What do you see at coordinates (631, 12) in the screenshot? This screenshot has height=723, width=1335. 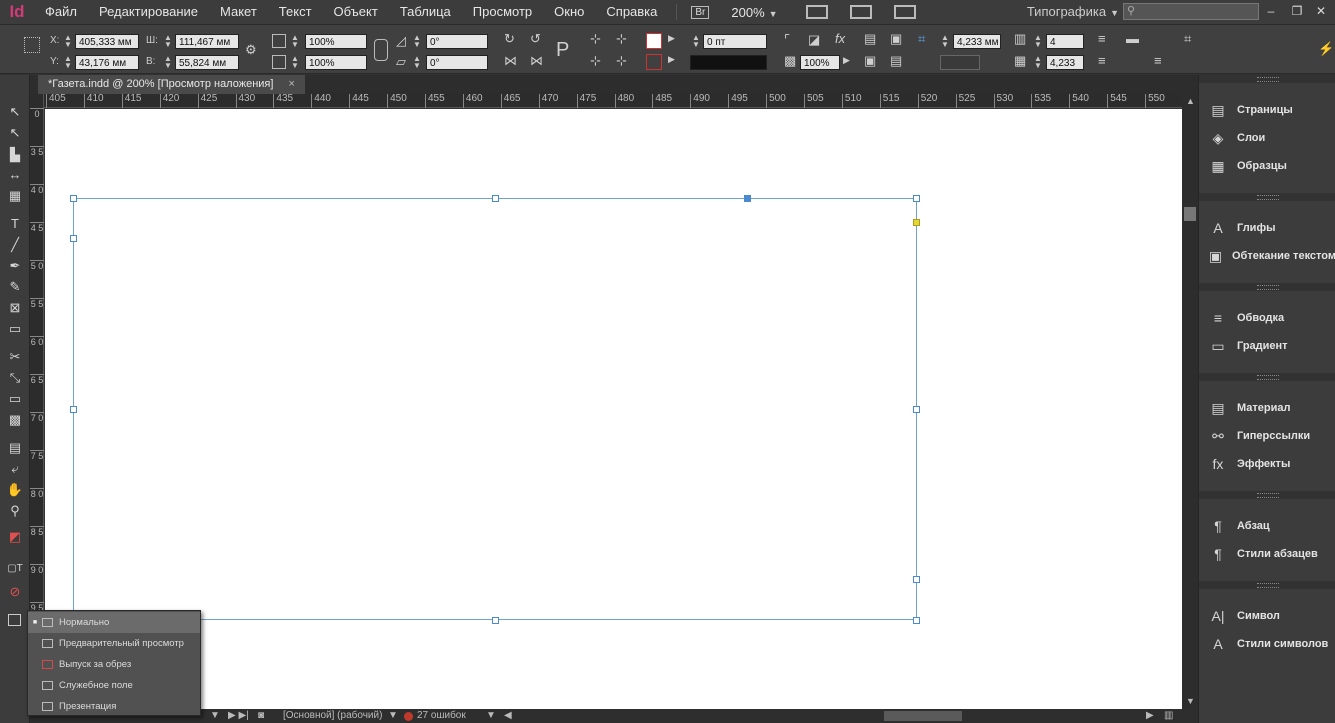 I see `menu-help: Справка` at bounding box center [631, 12].